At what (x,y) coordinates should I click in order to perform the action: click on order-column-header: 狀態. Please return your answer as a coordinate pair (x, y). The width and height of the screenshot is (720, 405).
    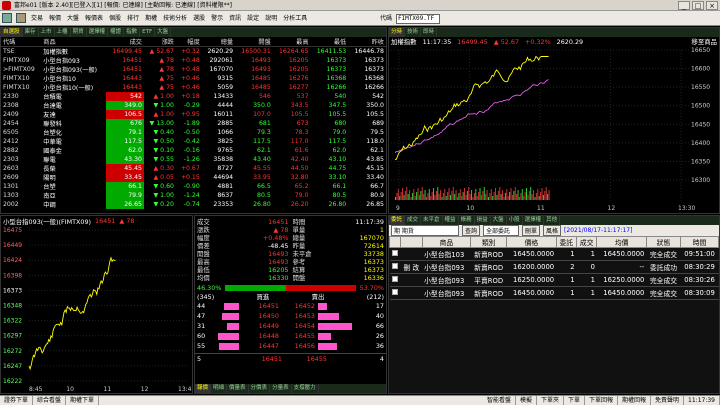
    Looking at the image, I should click on (663, 242).